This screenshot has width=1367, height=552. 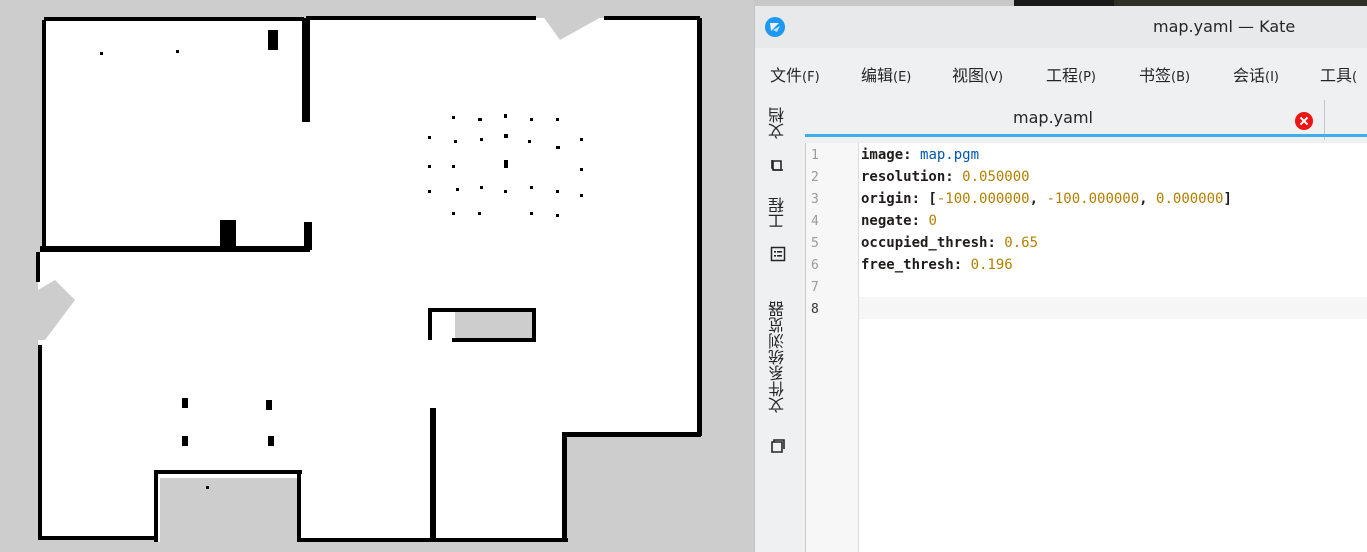 I want to click on tab-bar: map.yaml, so click(x=1086, y=117).